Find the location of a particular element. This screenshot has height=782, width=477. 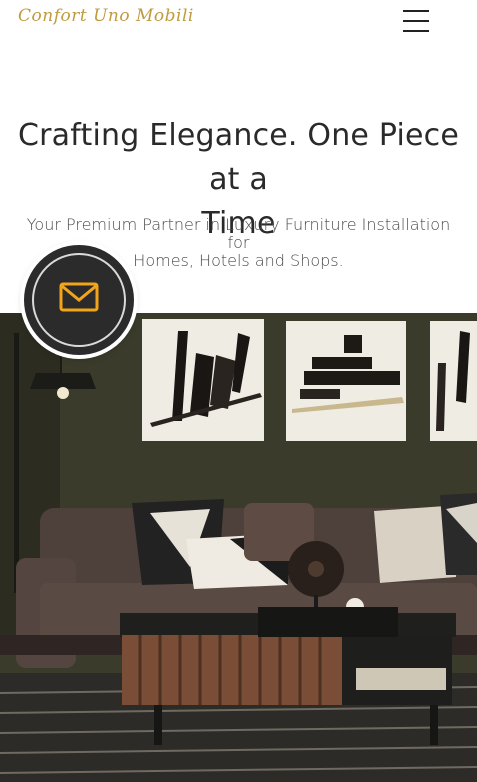

hamburger-menu-button is located at coordinates (416, 21).